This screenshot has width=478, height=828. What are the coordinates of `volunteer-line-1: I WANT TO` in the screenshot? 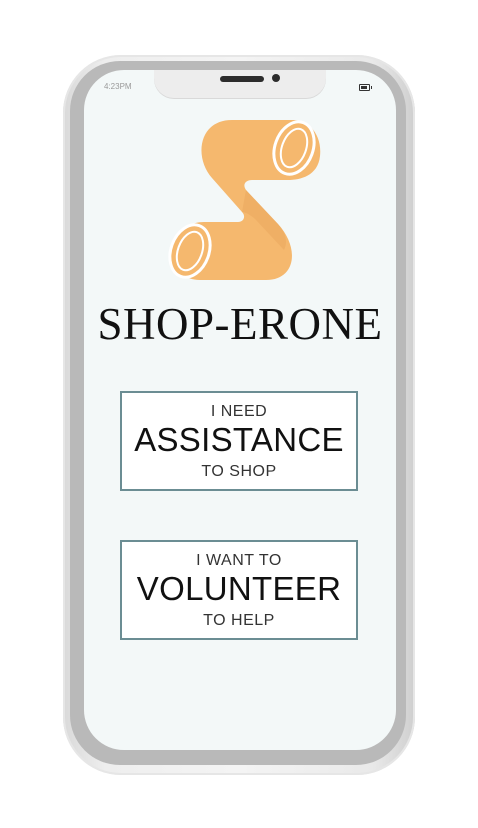 It's located at (239, 560).